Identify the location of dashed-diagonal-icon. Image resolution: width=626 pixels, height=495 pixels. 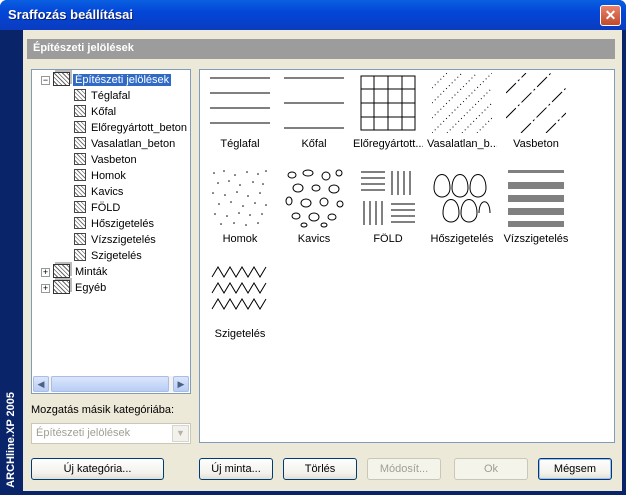
(536, 103).